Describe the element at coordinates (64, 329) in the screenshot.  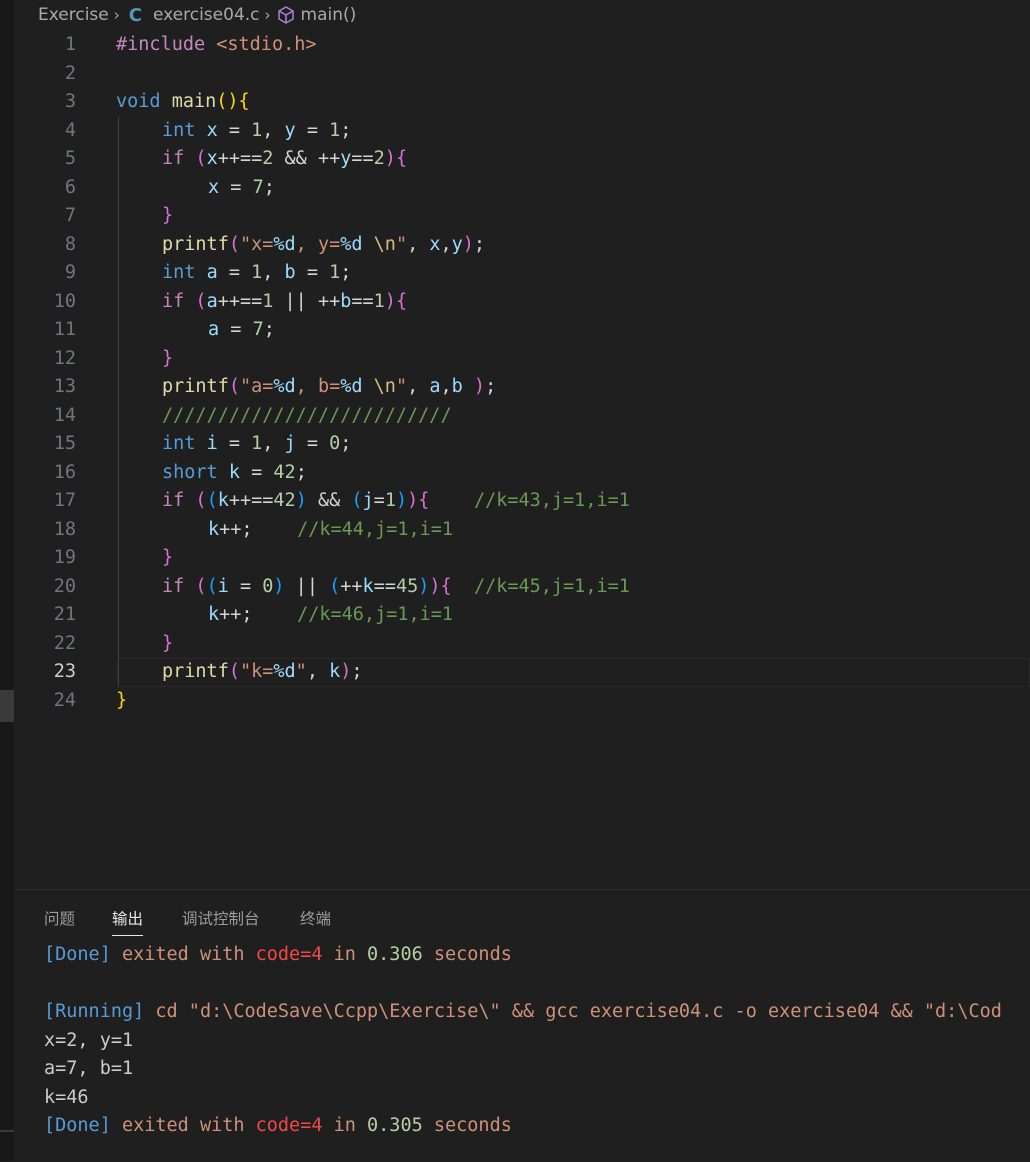
I see `line-number: 11` at that location.